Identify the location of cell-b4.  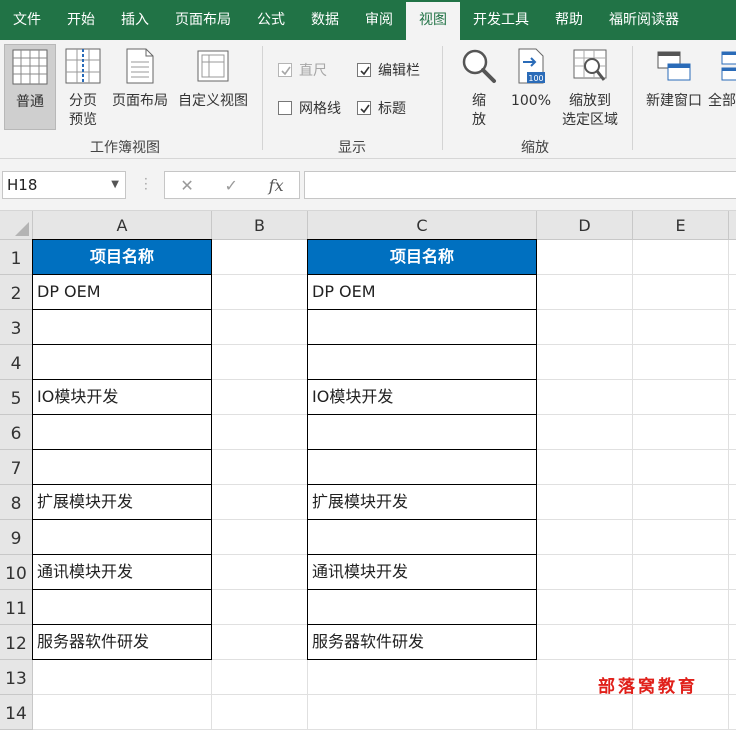
(260, 362).